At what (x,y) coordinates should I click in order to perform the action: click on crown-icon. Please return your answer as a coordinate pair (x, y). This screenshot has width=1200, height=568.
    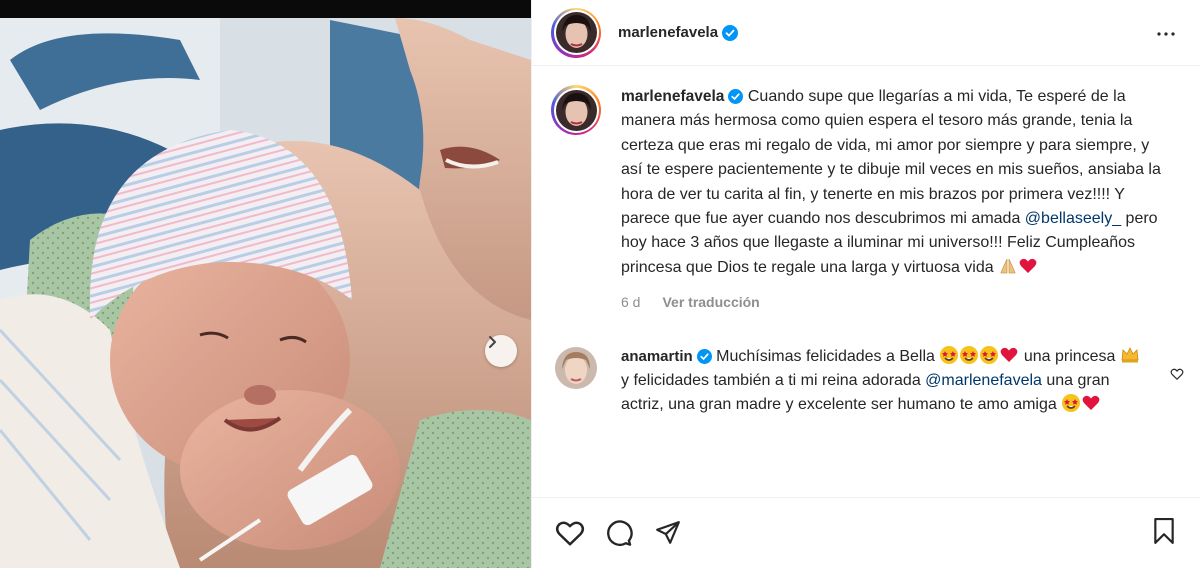
    Looking at the image, I should click on (1130, 354).